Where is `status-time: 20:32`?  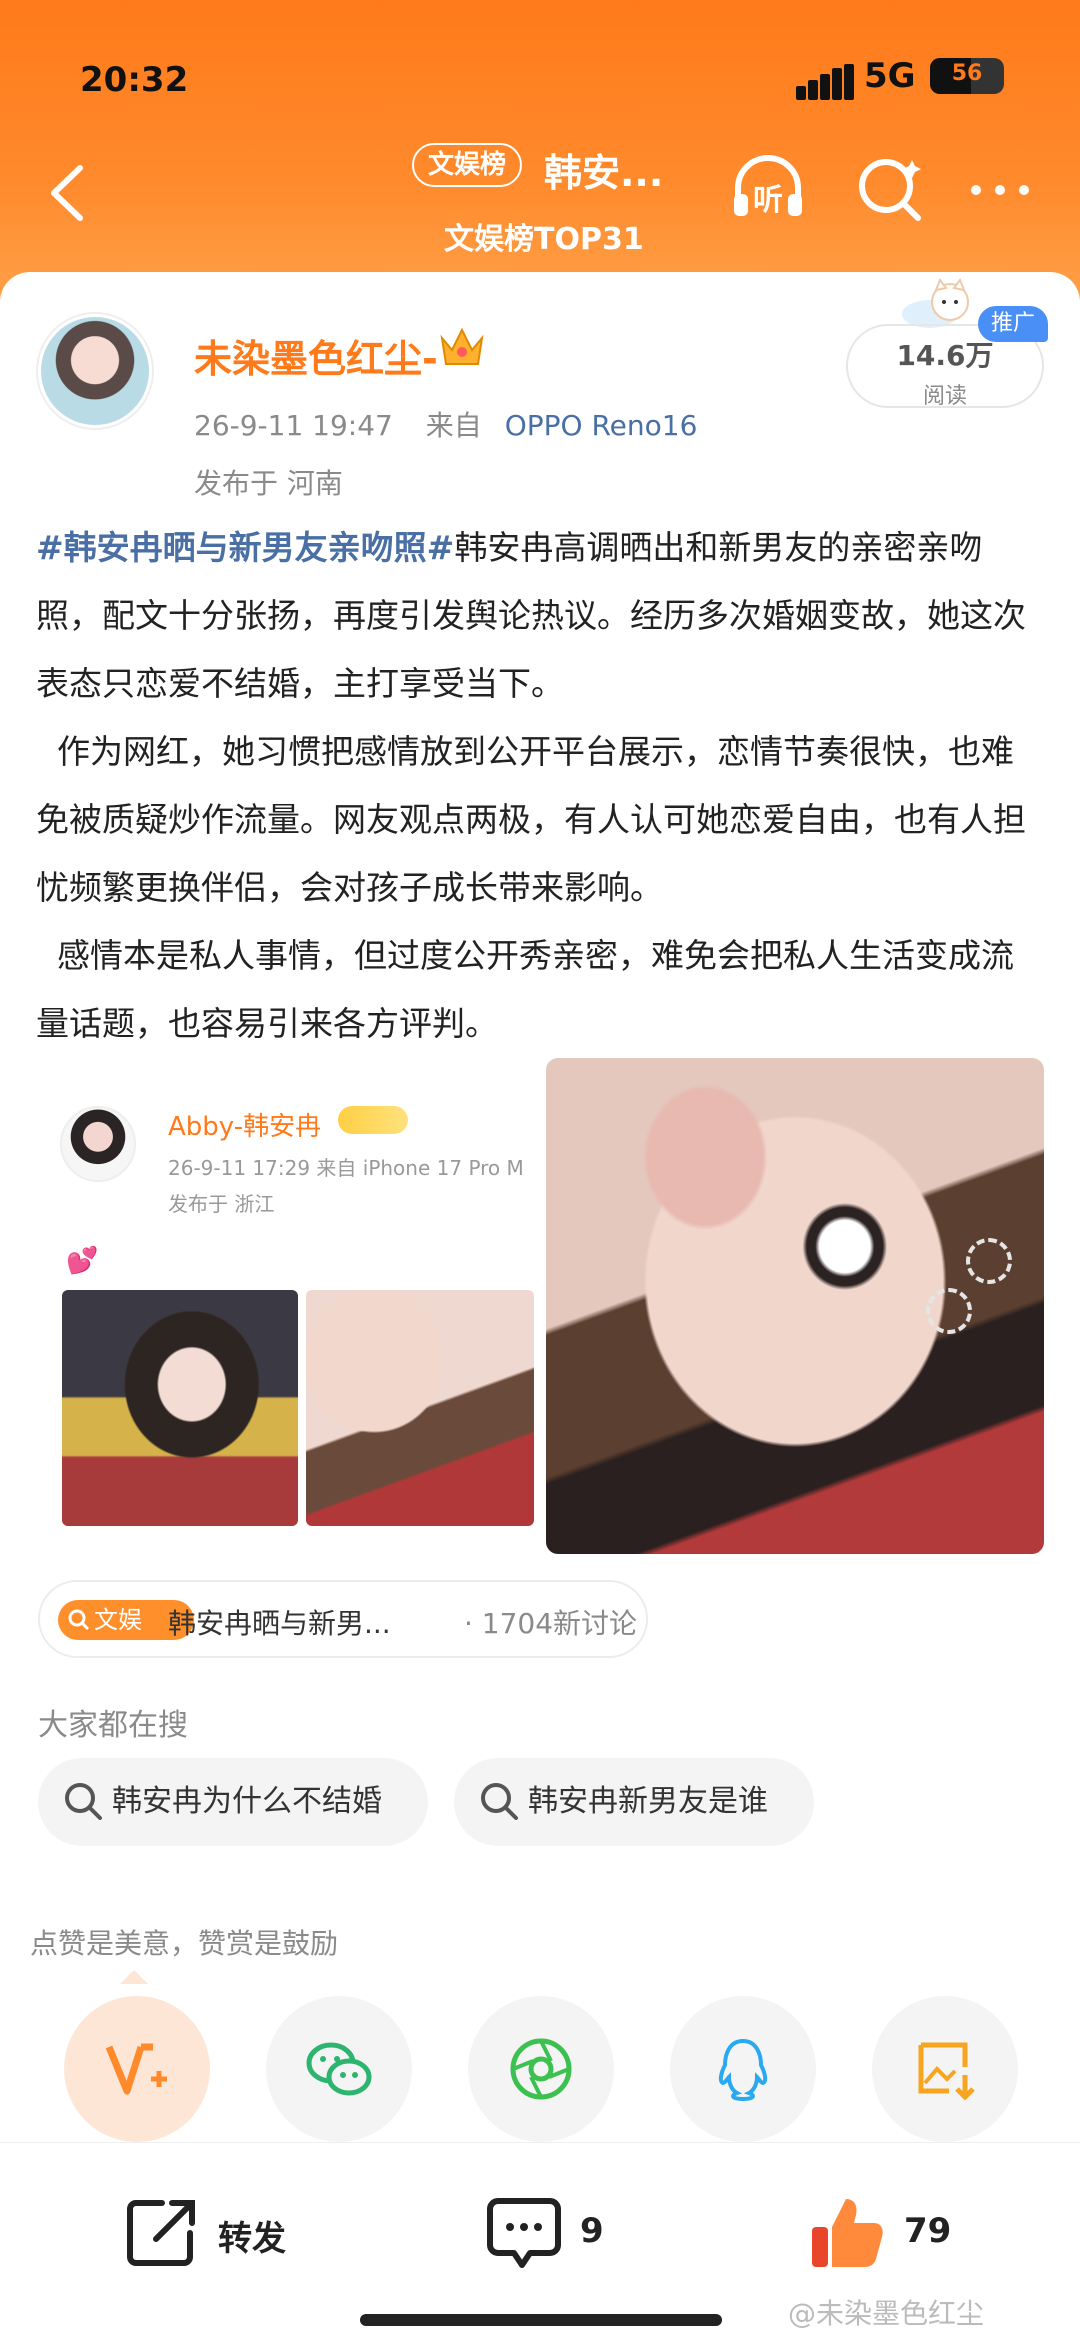
status-time: 20:32 is located at coordinates (134, 80).